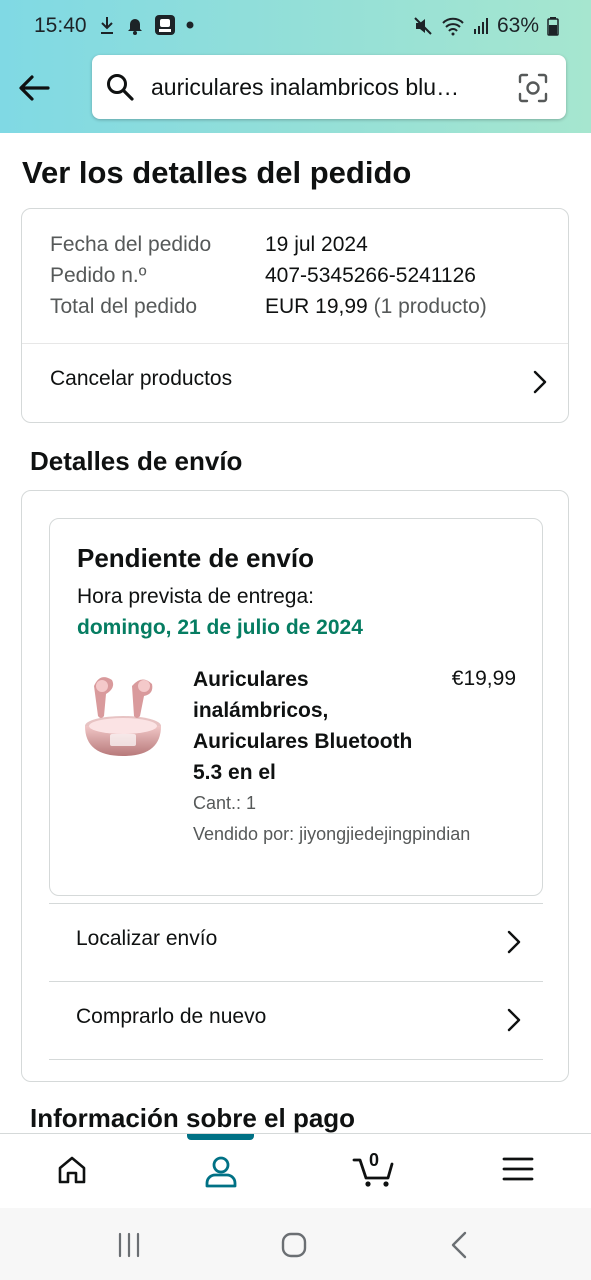 The width and height of the screenshot is (591, 1280). Describe the element at coordinates (423, 26) in the screenshot. I see `mute-icon` at that location.